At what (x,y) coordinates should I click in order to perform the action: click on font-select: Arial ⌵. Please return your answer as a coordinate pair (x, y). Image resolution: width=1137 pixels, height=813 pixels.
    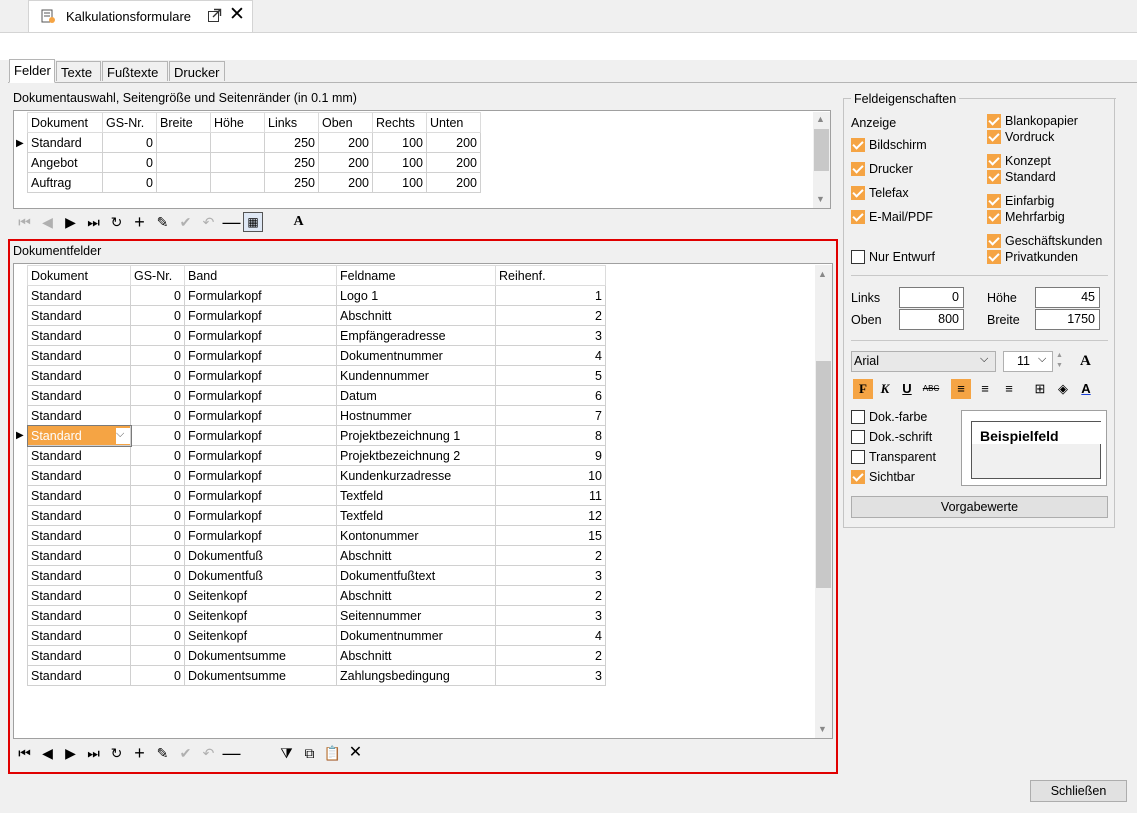
    Looking at the image, I should click on (923, 361).